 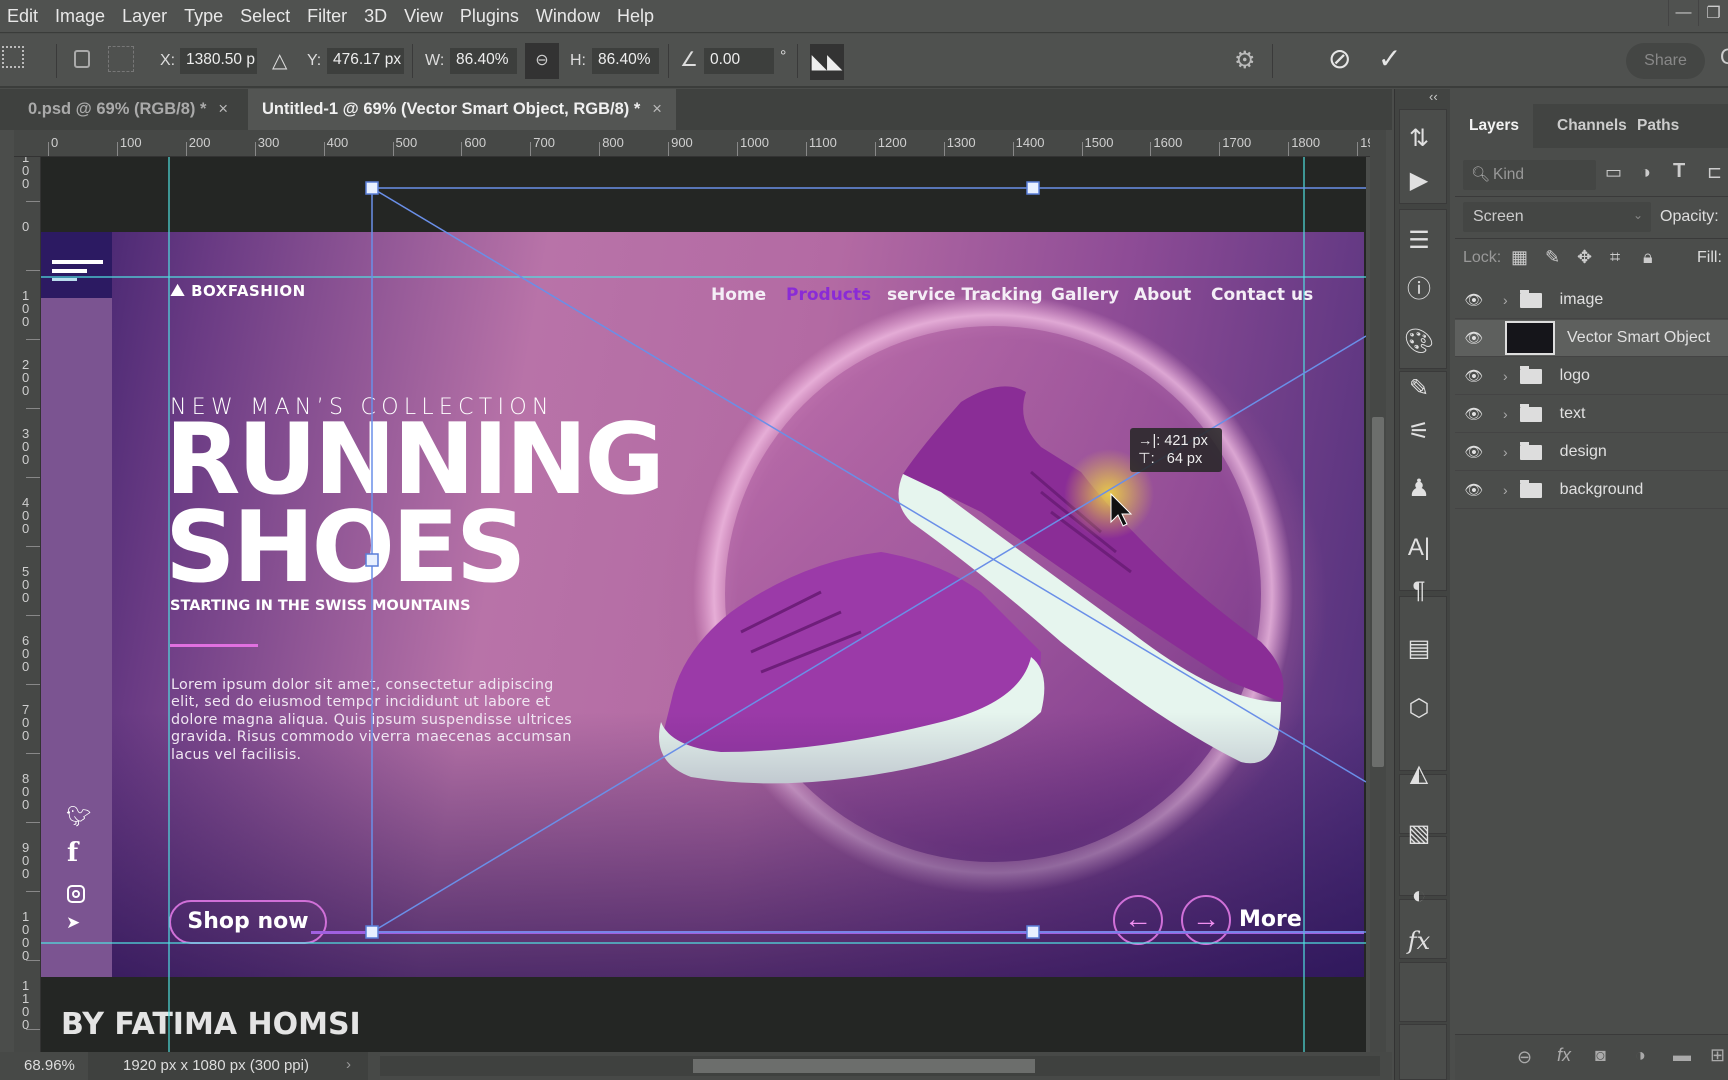 I want to click on layer-row: 👁︎ Vector Smart Object, so click(x=1591, y=338).